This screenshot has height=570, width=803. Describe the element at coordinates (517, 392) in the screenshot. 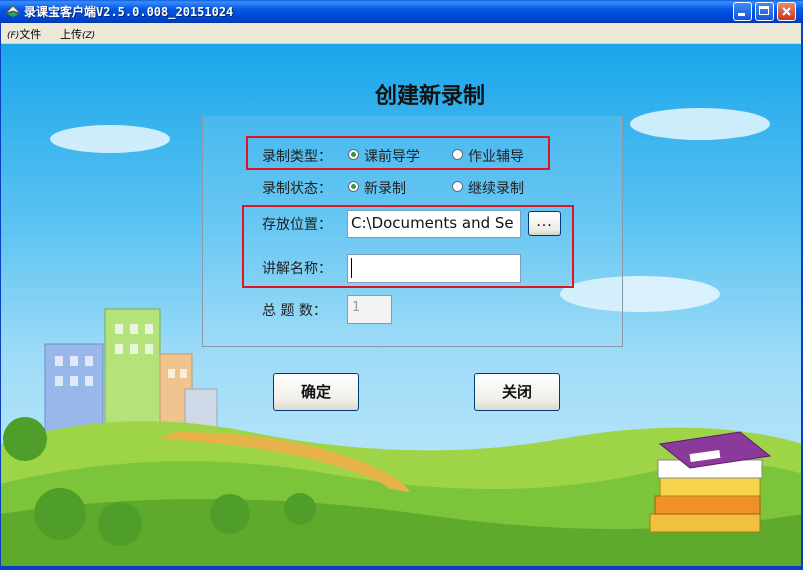

I see `close-button: 关闭` at that location.